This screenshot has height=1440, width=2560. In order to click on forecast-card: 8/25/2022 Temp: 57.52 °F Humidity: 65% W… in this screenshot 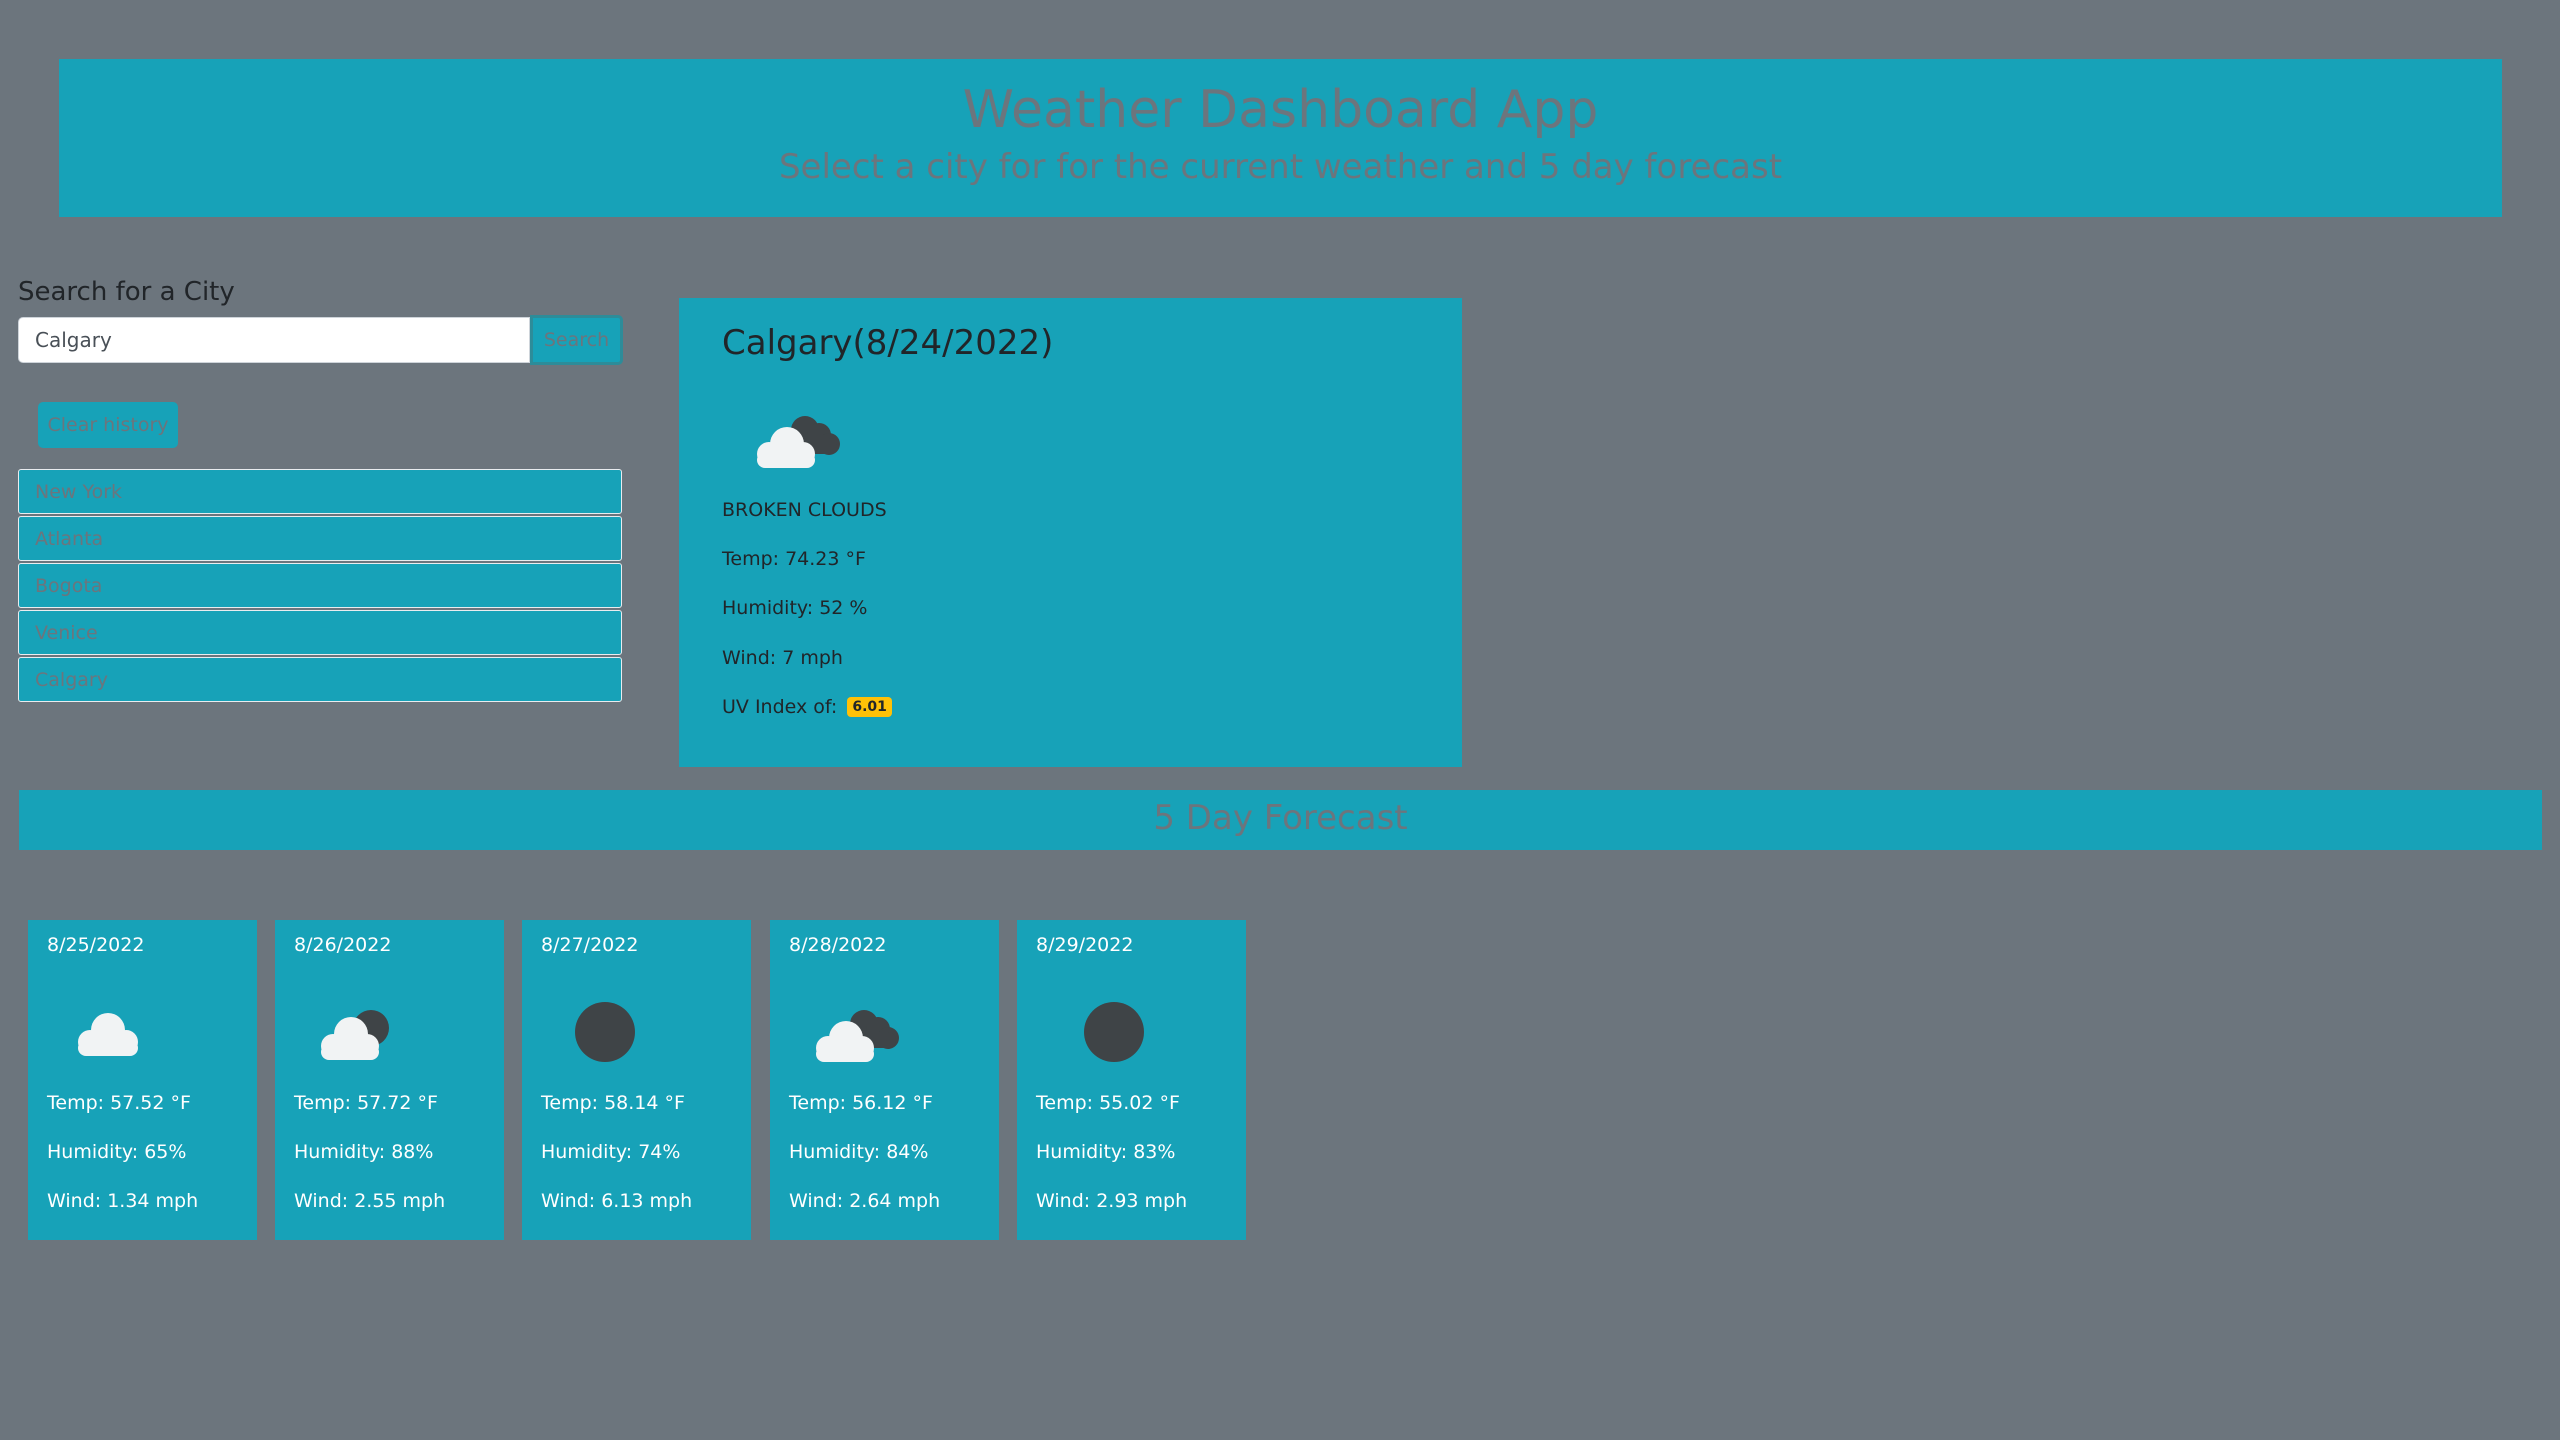, I will do `click(142, 1080)`.